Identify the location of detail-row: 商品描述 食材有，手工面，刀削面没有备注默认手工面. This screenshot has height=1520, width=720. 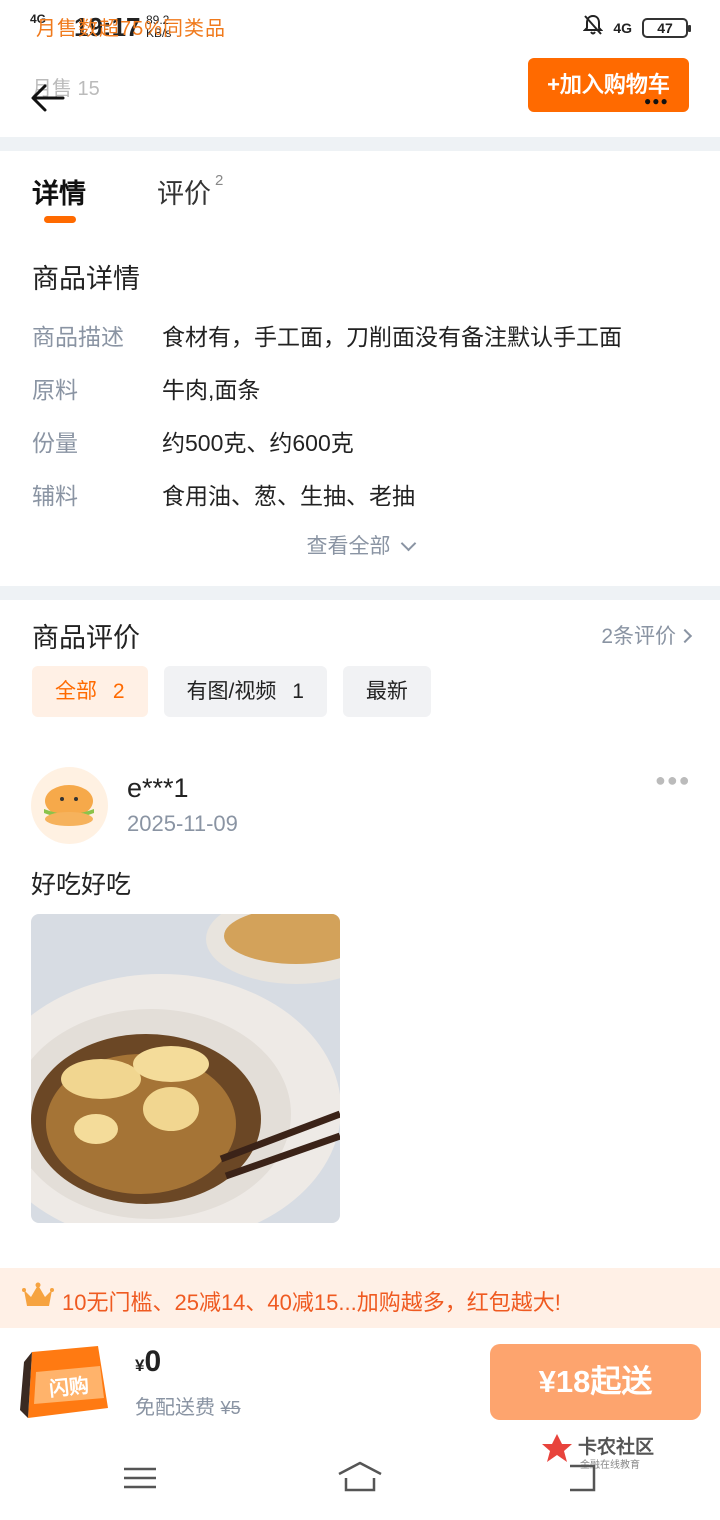
(362, 338).